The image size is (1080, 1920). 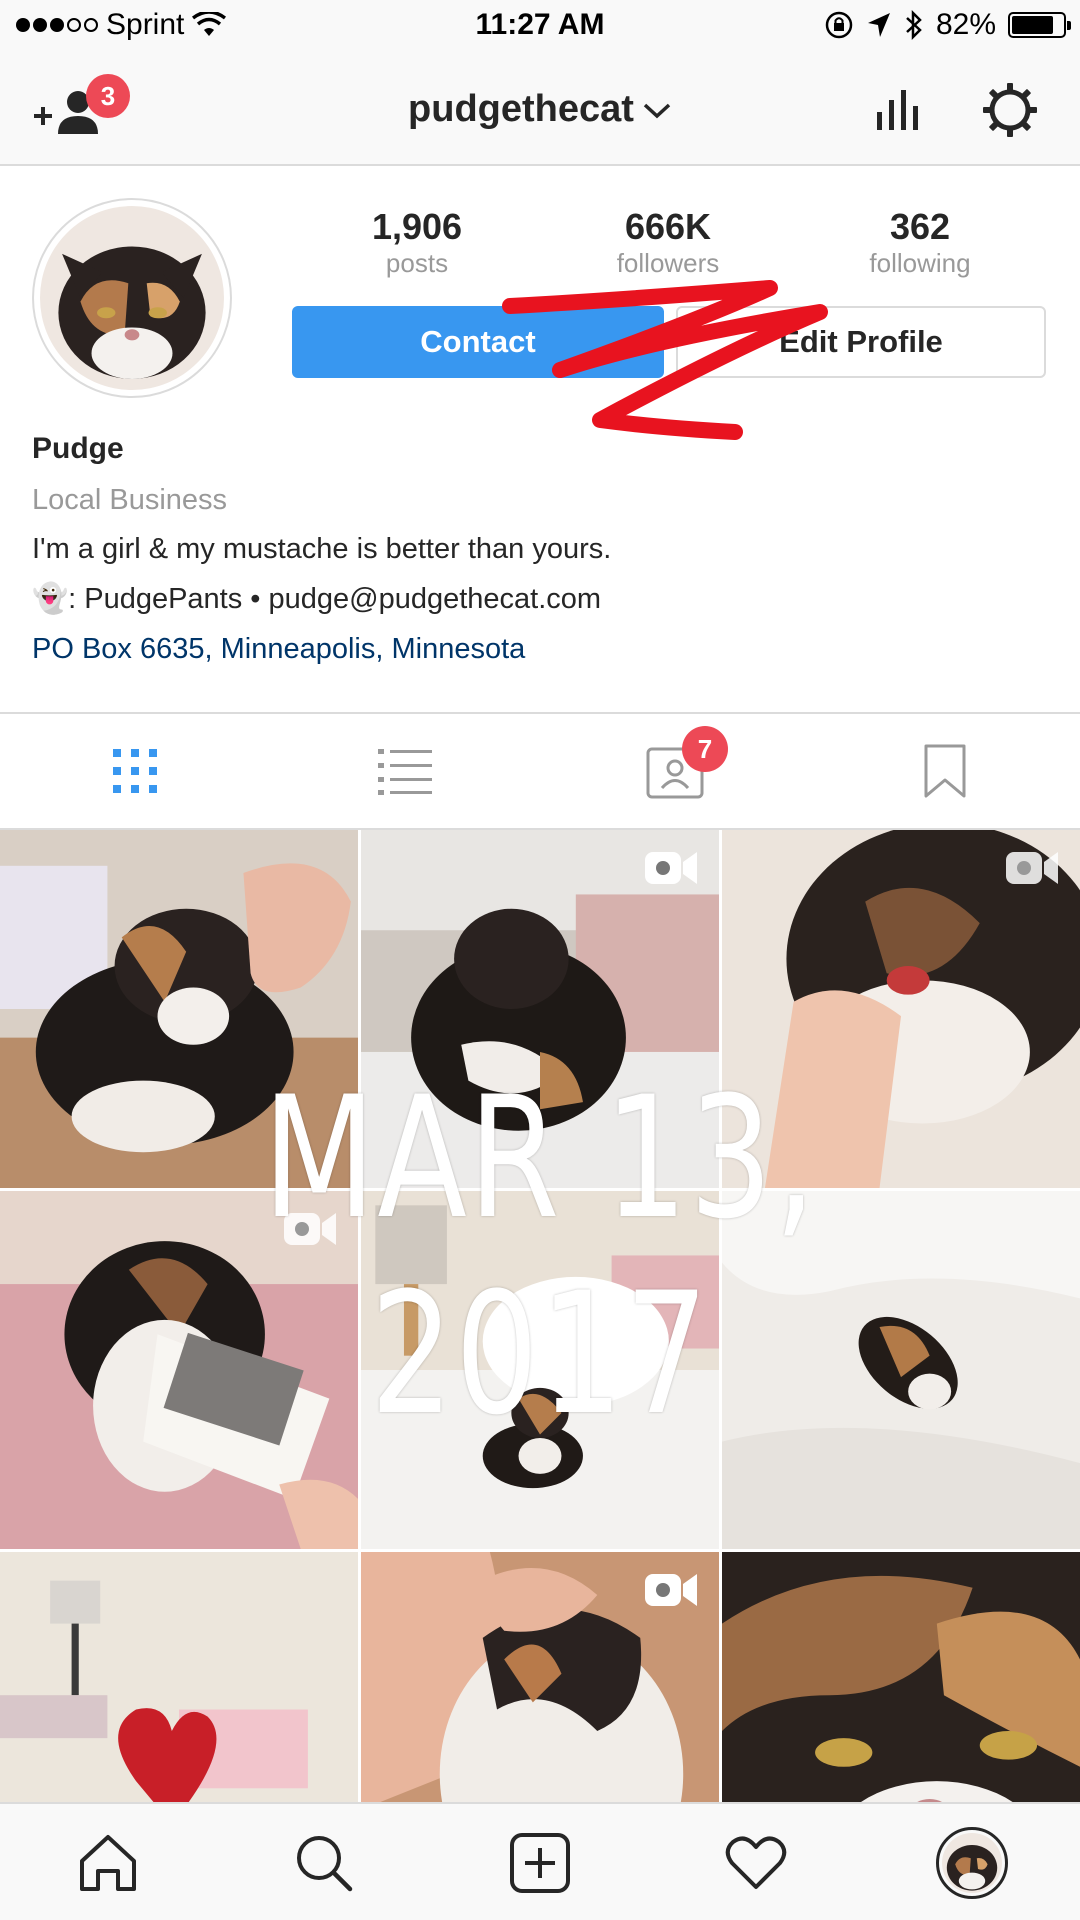 I want to click on chevron-down-icon, so click(x=657, y=111).